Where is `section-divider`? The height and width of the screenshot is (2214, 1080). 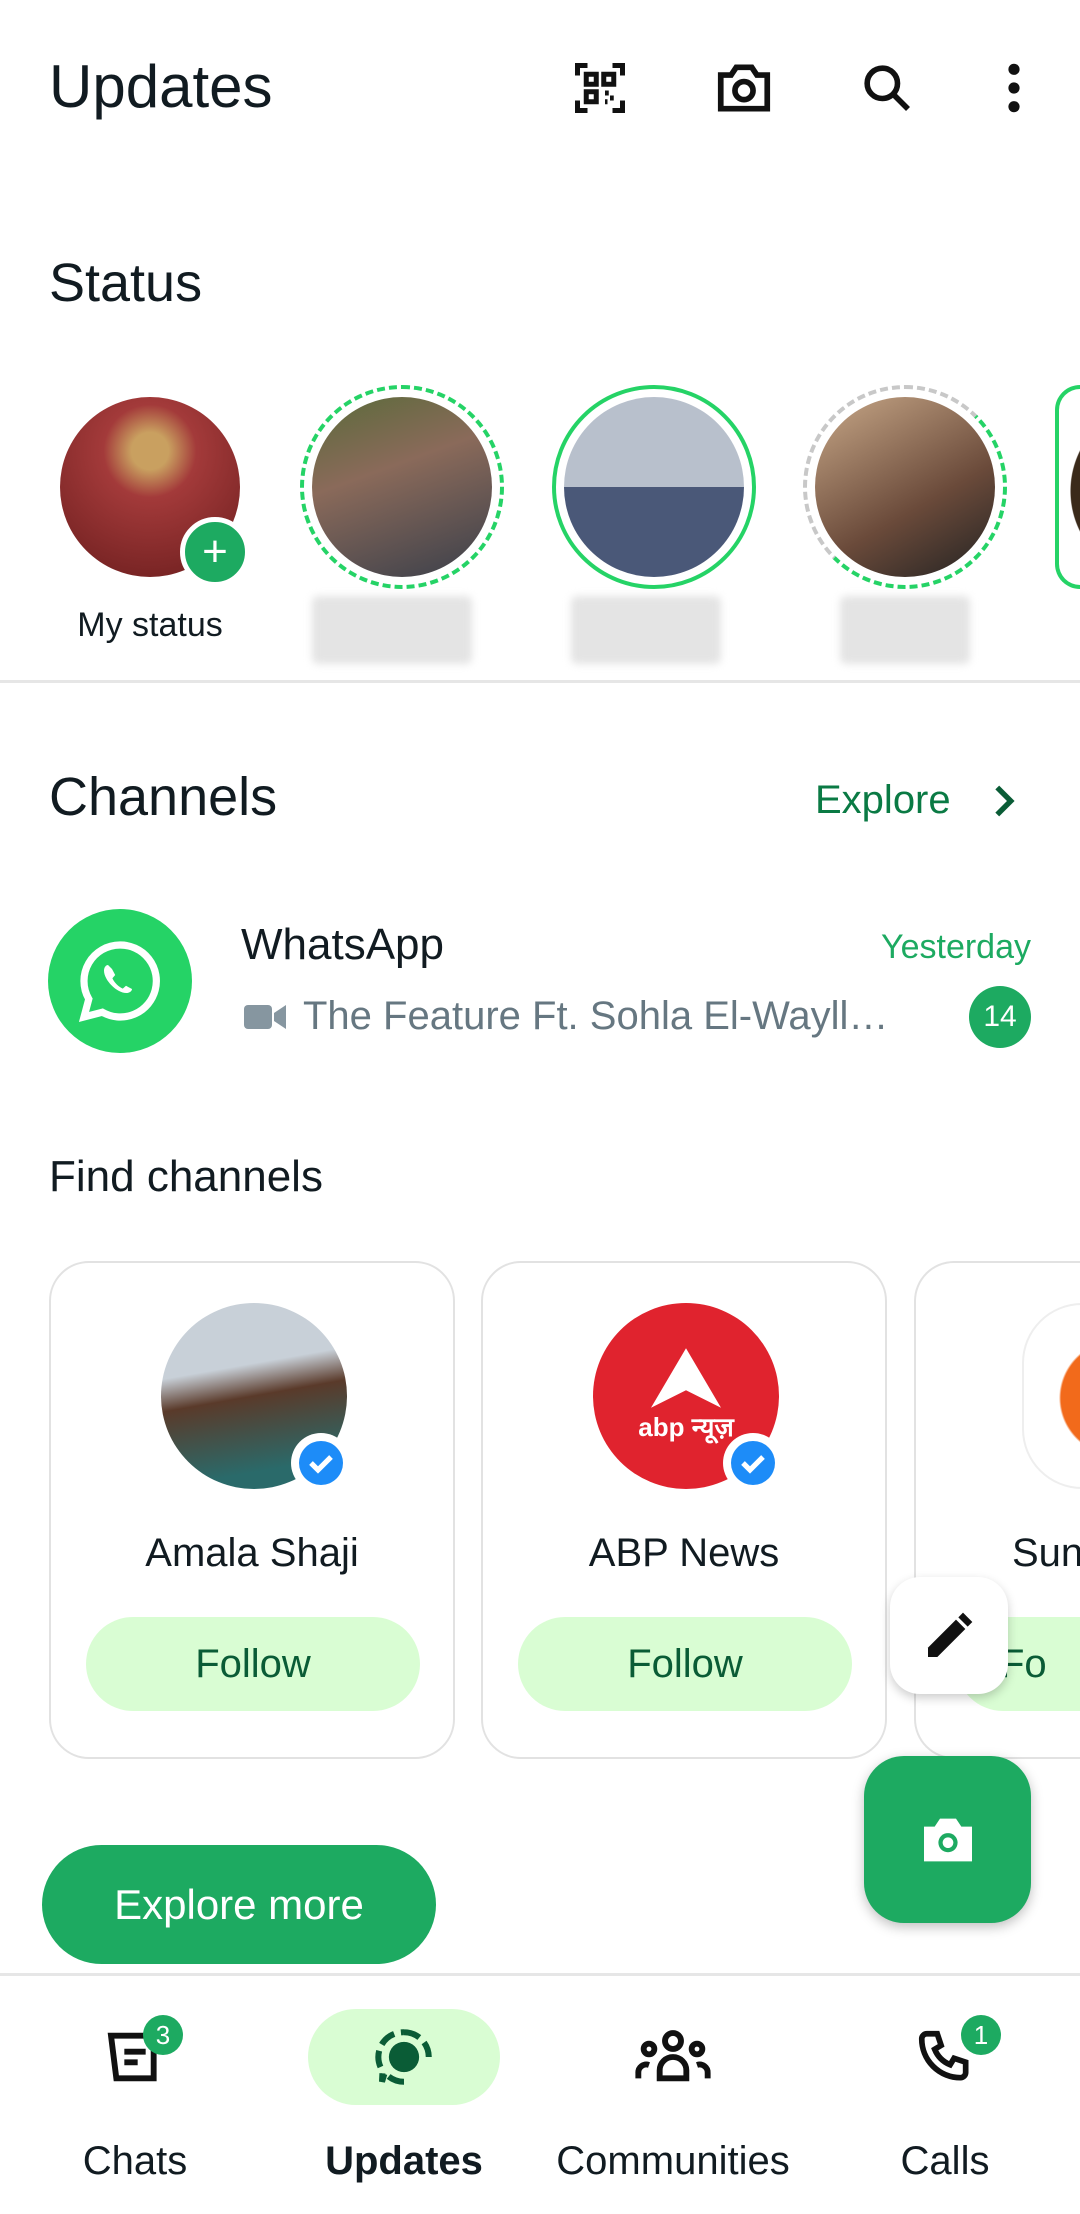
section-divider is located at coordinates (540, 681).